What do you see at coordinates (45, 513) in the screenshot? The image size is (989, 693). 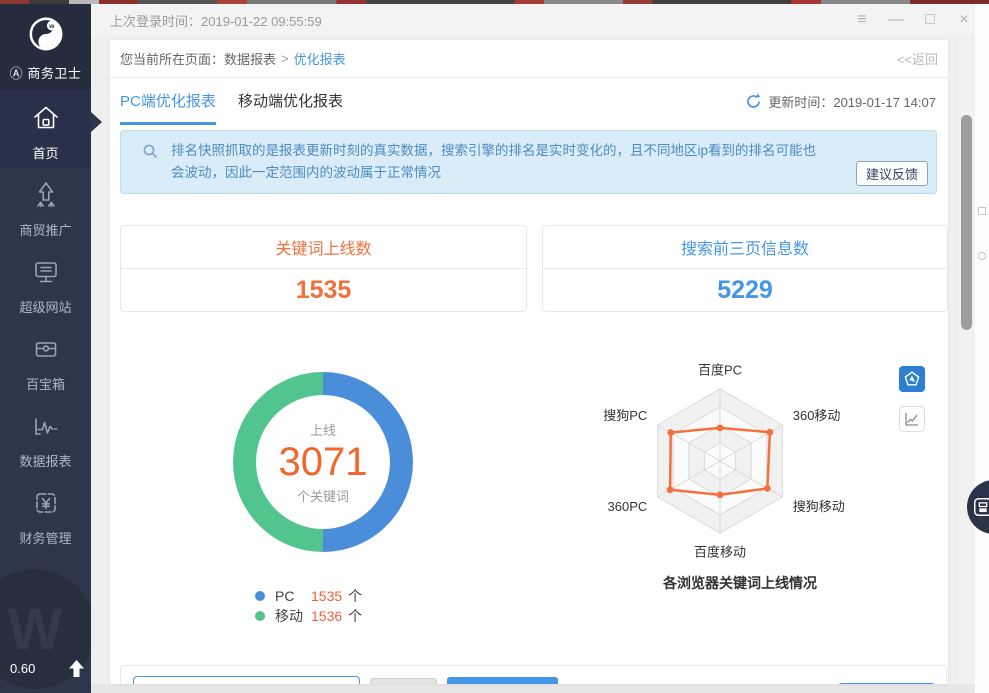 I see `sidebar-item-finance: 财务管理` at bounding box center [45, 513].